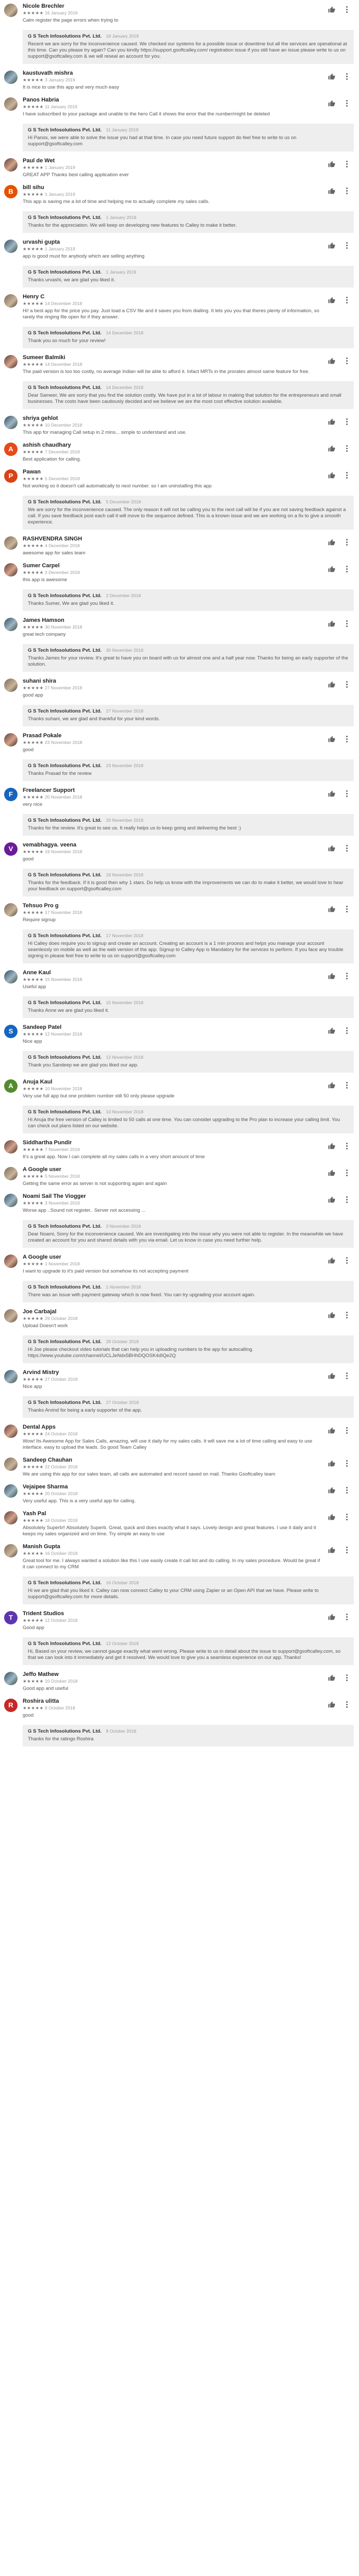 Image resolution: width=359 pixels, height=2576 pixels. What do you see at coordinates (11, 191) in the screenshot?
I see `avatar: B` at bounding box center [11, 191].